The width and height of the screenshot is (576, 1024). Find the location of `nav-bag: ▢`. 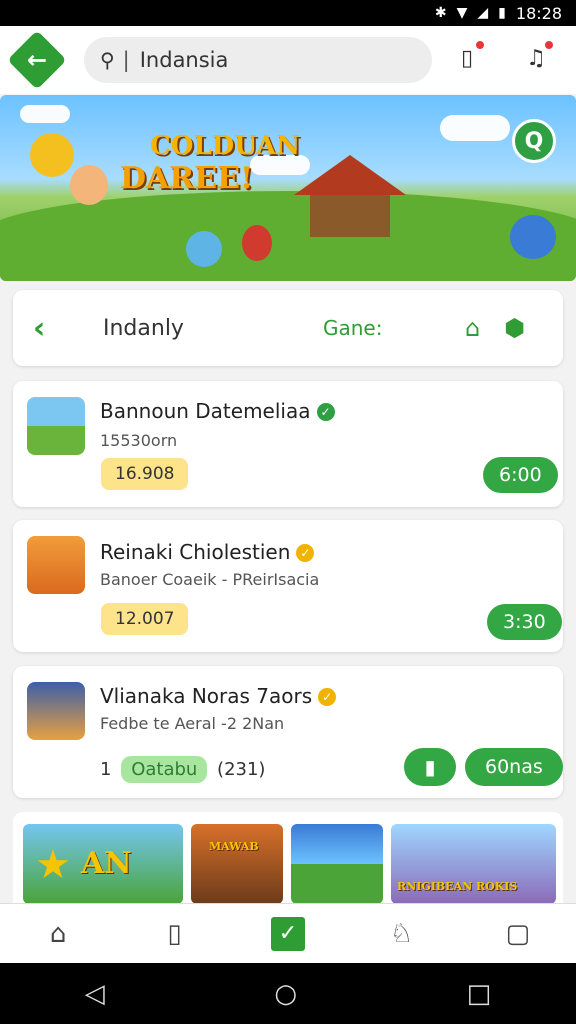

nav-bag: ▢ is located at coordinates (518, 934).